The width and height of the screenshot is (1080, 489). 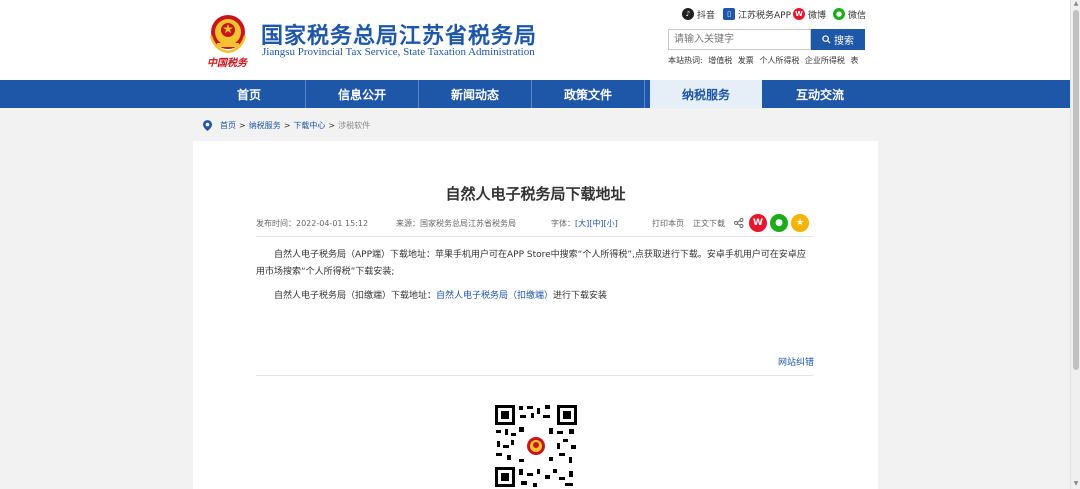 I want to click on qr-code-icon, so click(x=536, y=446).